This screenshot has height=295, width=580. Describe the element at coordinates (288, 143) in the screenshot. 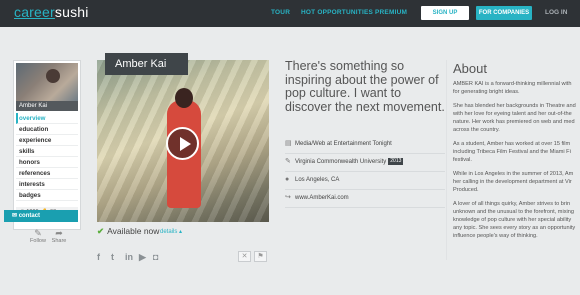

I see `briefcase-icon: ▤` at that location.